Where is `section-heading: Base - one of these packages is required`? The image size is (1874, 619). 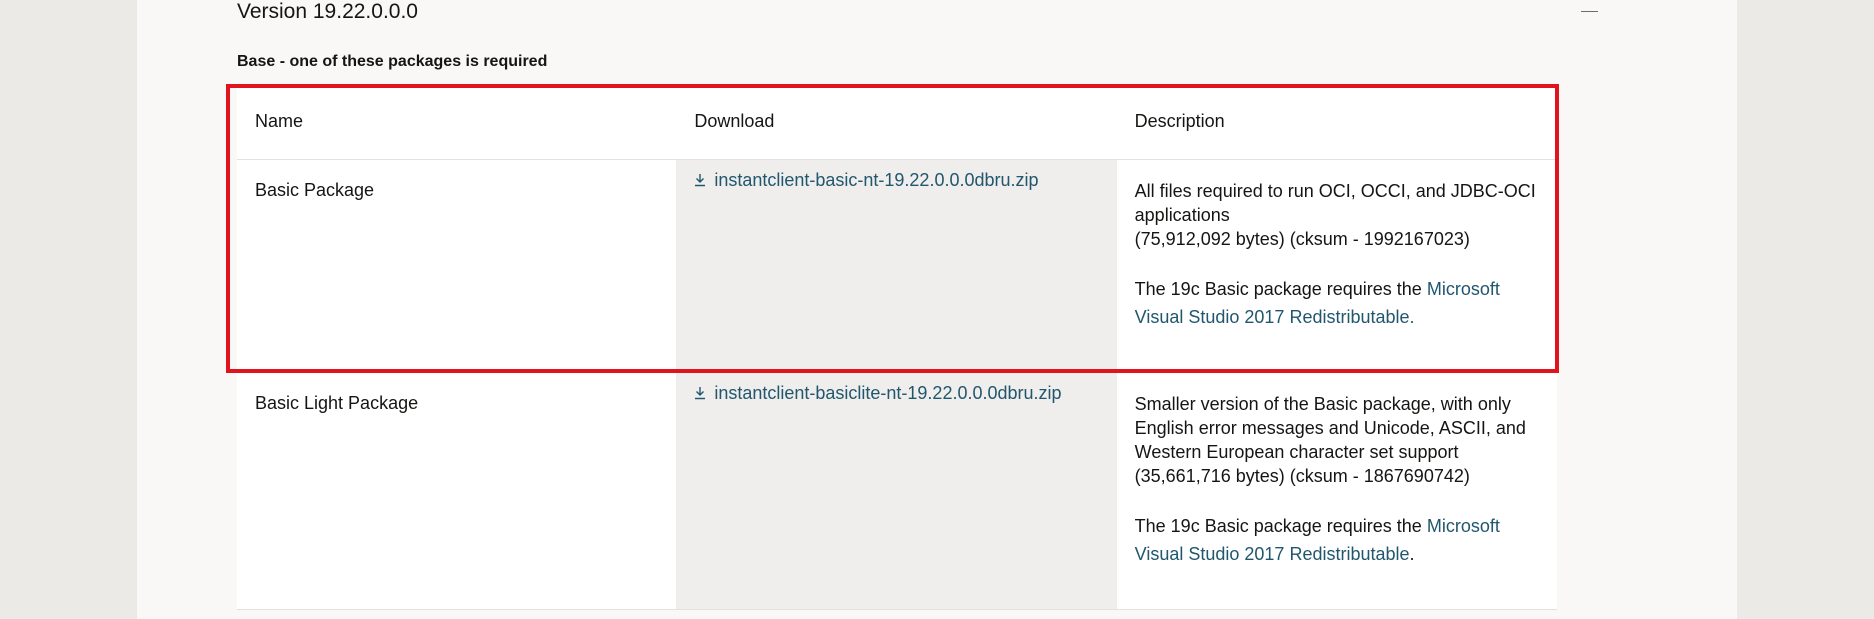 section-heading: Base - one of these packages is required is located at coordinates (392, 61).